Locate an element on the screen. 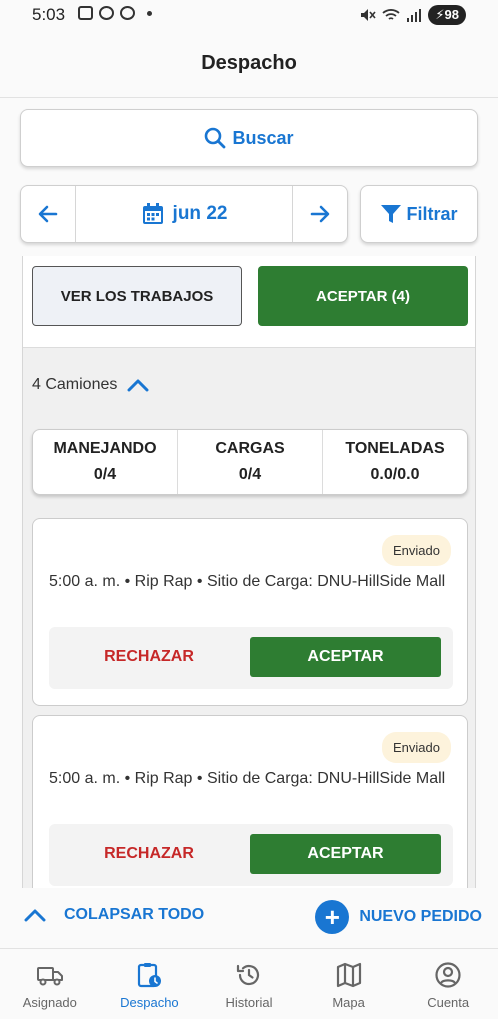 The image size is (498, 1019). truck-icon is located at coordinates (50, 975).